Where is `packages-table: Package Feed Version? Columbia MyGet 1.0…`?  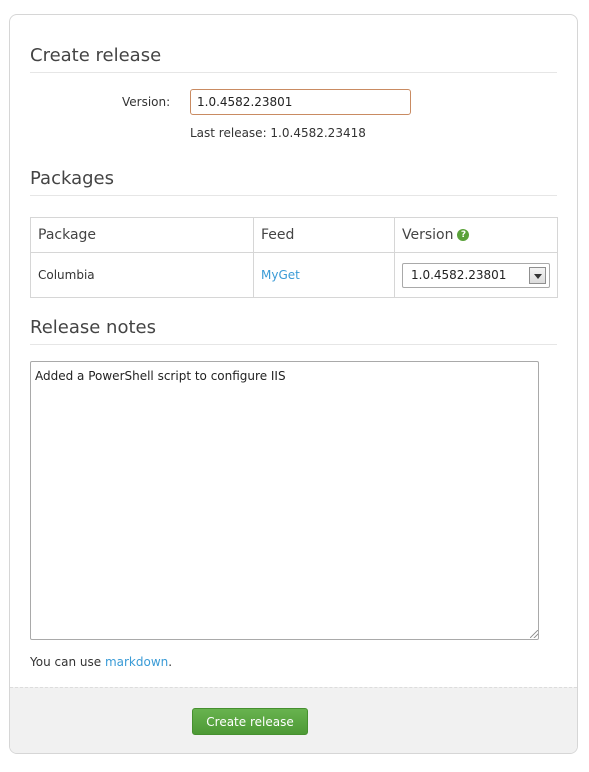
packages-table: Package Feed Version? Columbia MyGet 1.0… is located at coordinates (294, 257).